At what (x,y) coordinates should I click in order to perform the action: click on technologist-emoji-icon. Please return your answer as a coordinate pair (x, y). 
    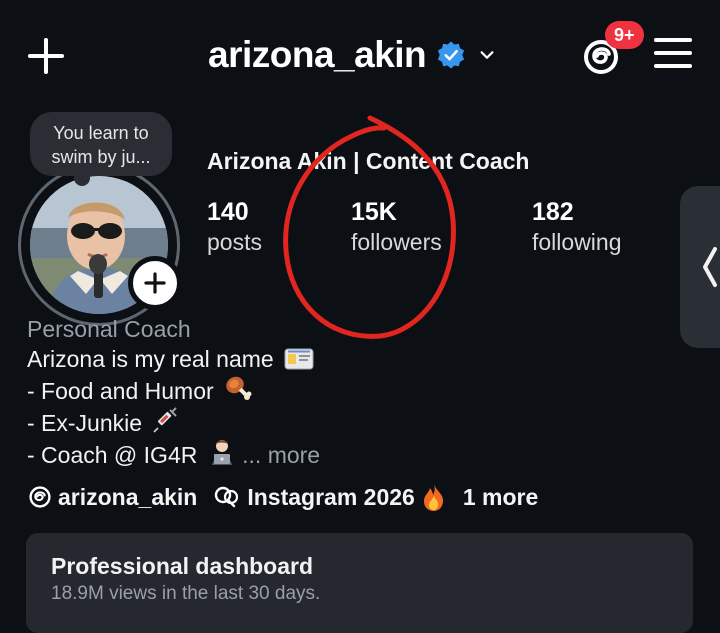
    Looking at the image, I should click on (221, 452).